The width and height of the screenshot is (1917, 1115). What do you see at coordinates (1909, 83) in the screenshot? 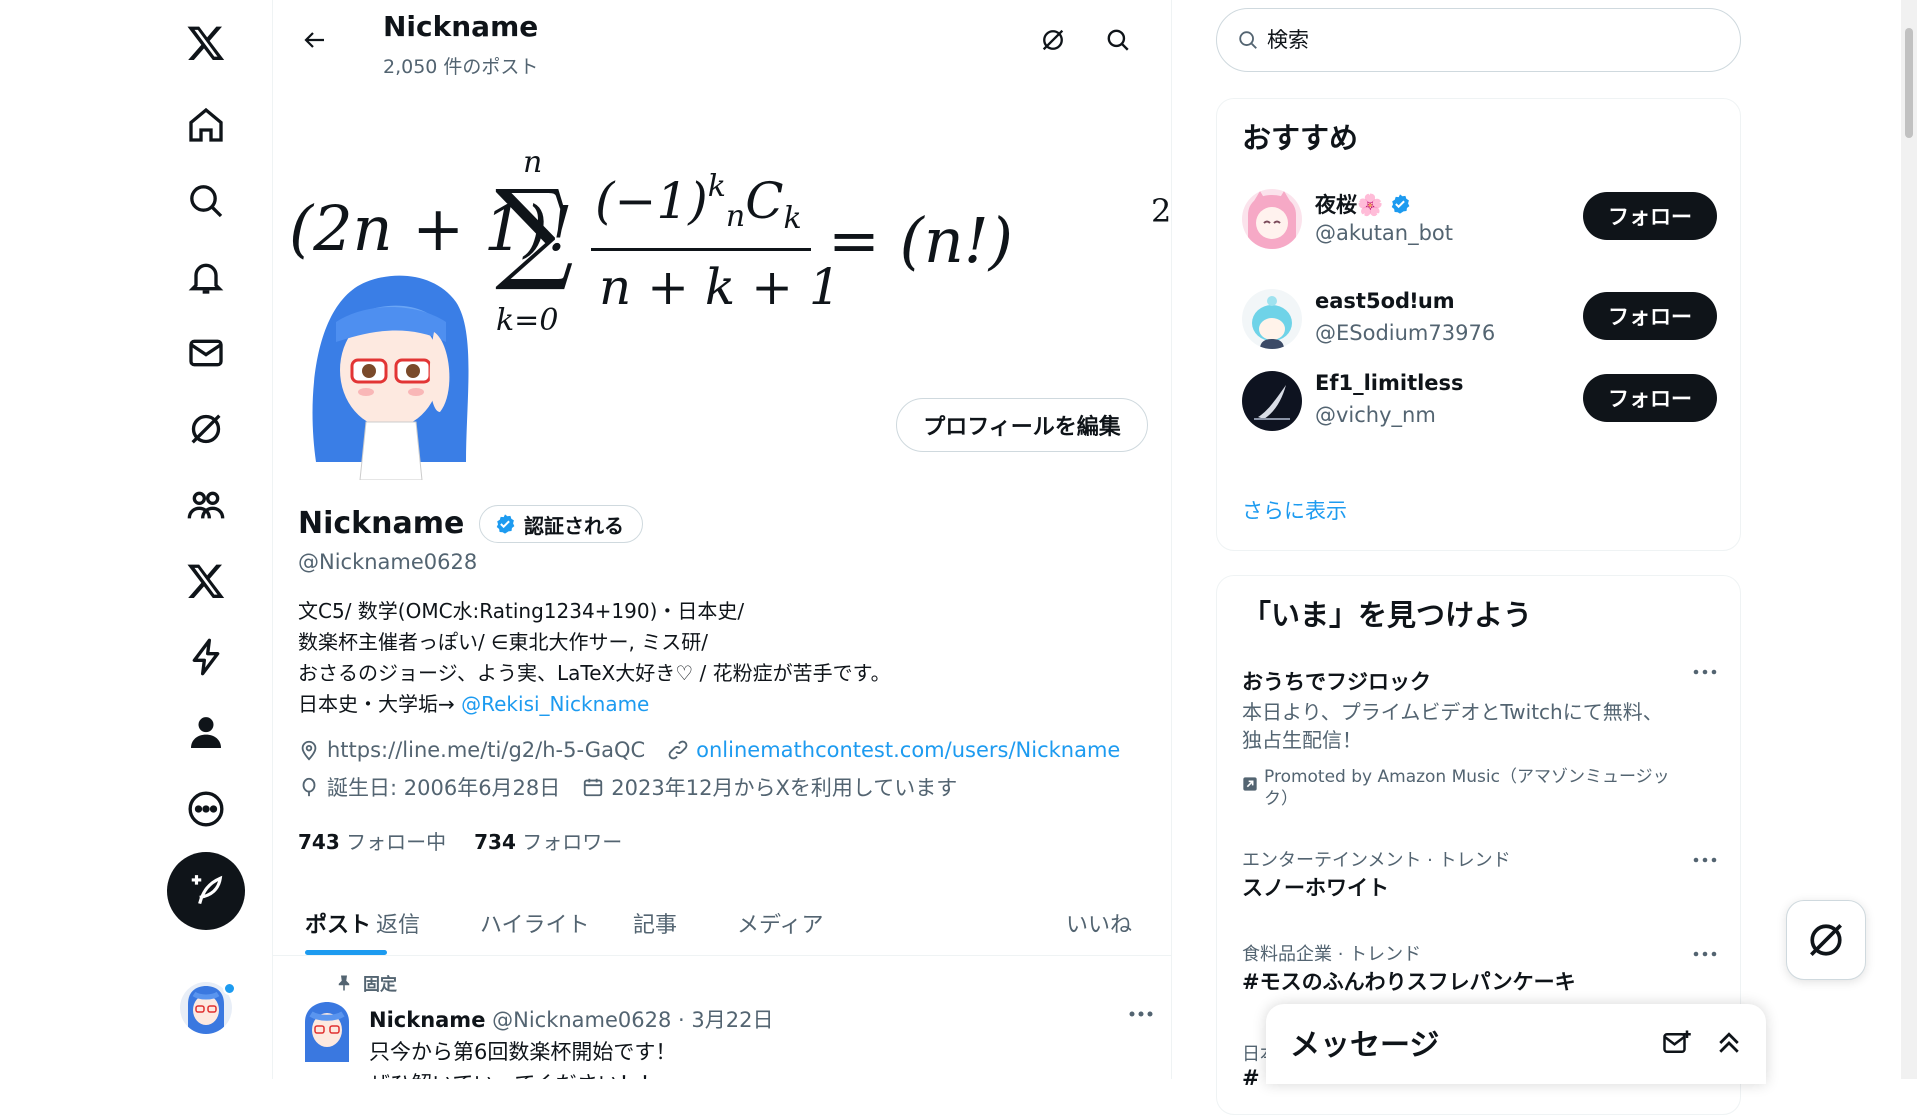
I see `scrollbar-thumb` at bounding box center [1909, 83].